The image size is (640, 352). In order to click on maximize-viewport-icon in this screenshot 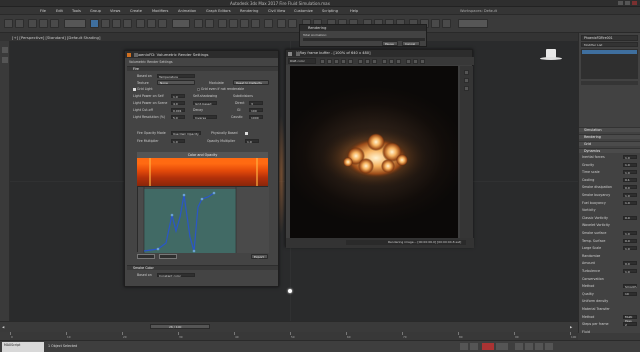, I will do `click(549, 346)`.